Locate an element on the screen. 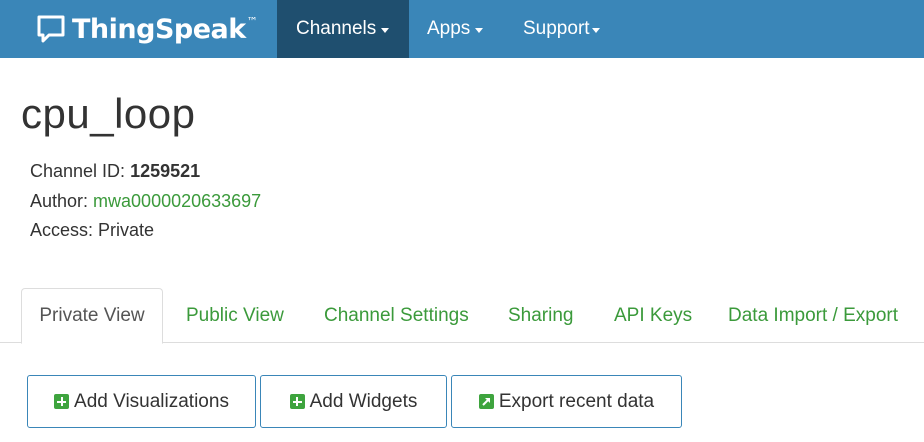 Image resolution: width=924 pixels, height=442 pixels. export-recent-data-label: Export recent data is located at coordinates (576, 401).